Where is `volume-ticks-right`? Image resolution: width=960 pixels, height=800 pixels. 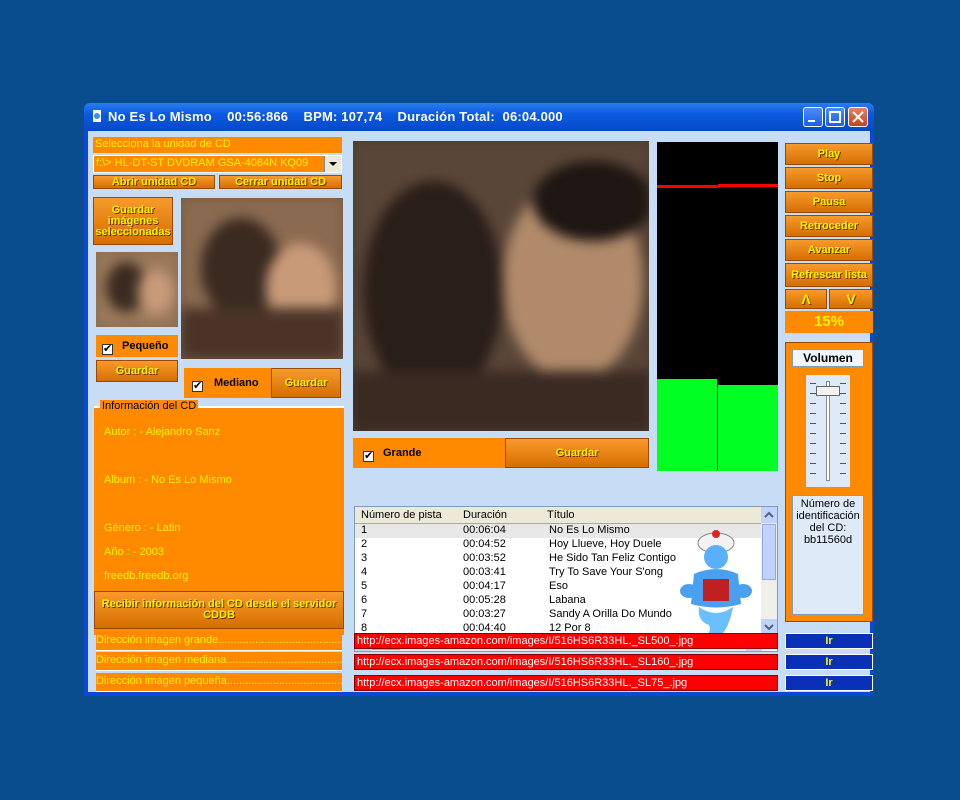
volume-ticks-right is located at coordinates (843, 433).